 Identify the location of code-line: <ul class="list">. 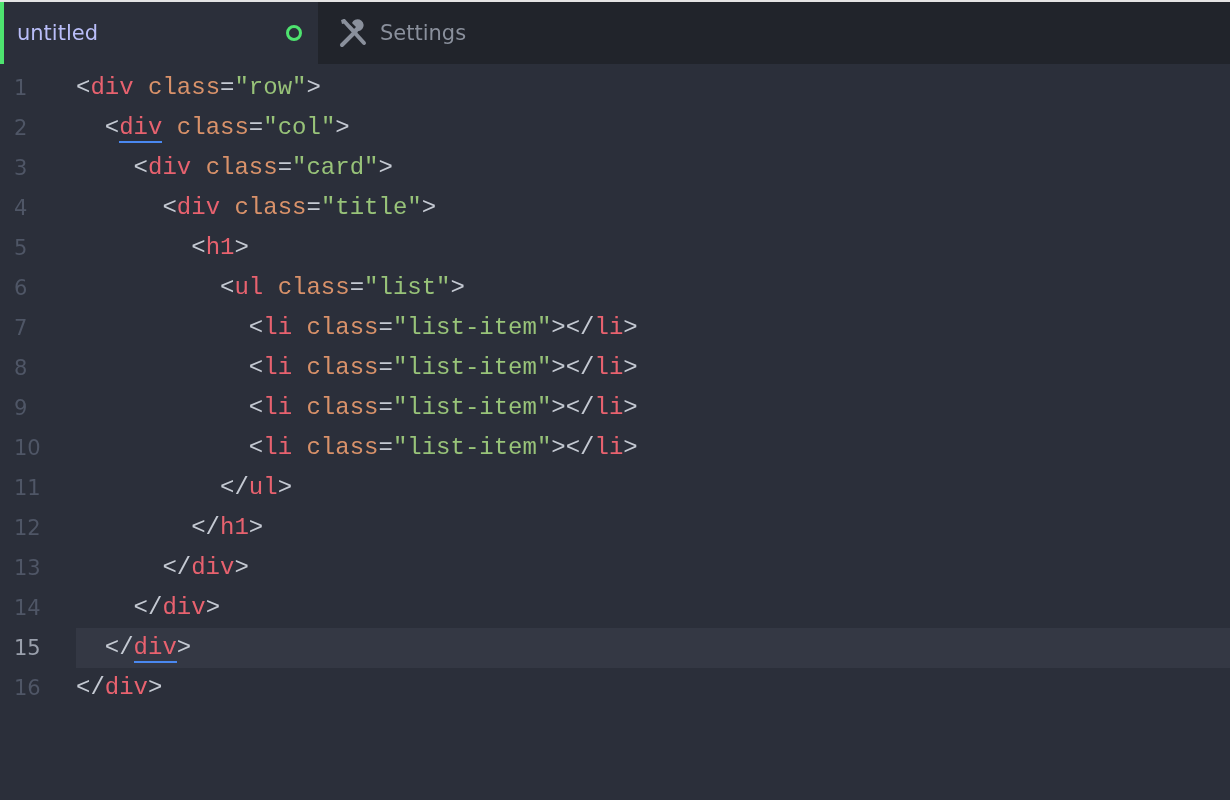
(342, 288).